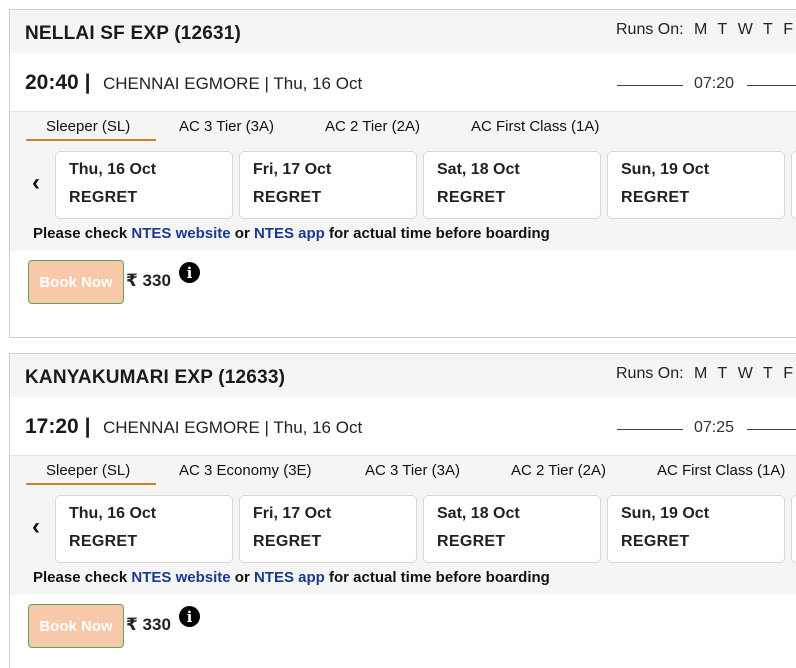  What do you see at coordinates (133, 34) in the screenshot?
I see `train-name: NELLAI SF EXP (12631)` at bounding box center [133, 34].